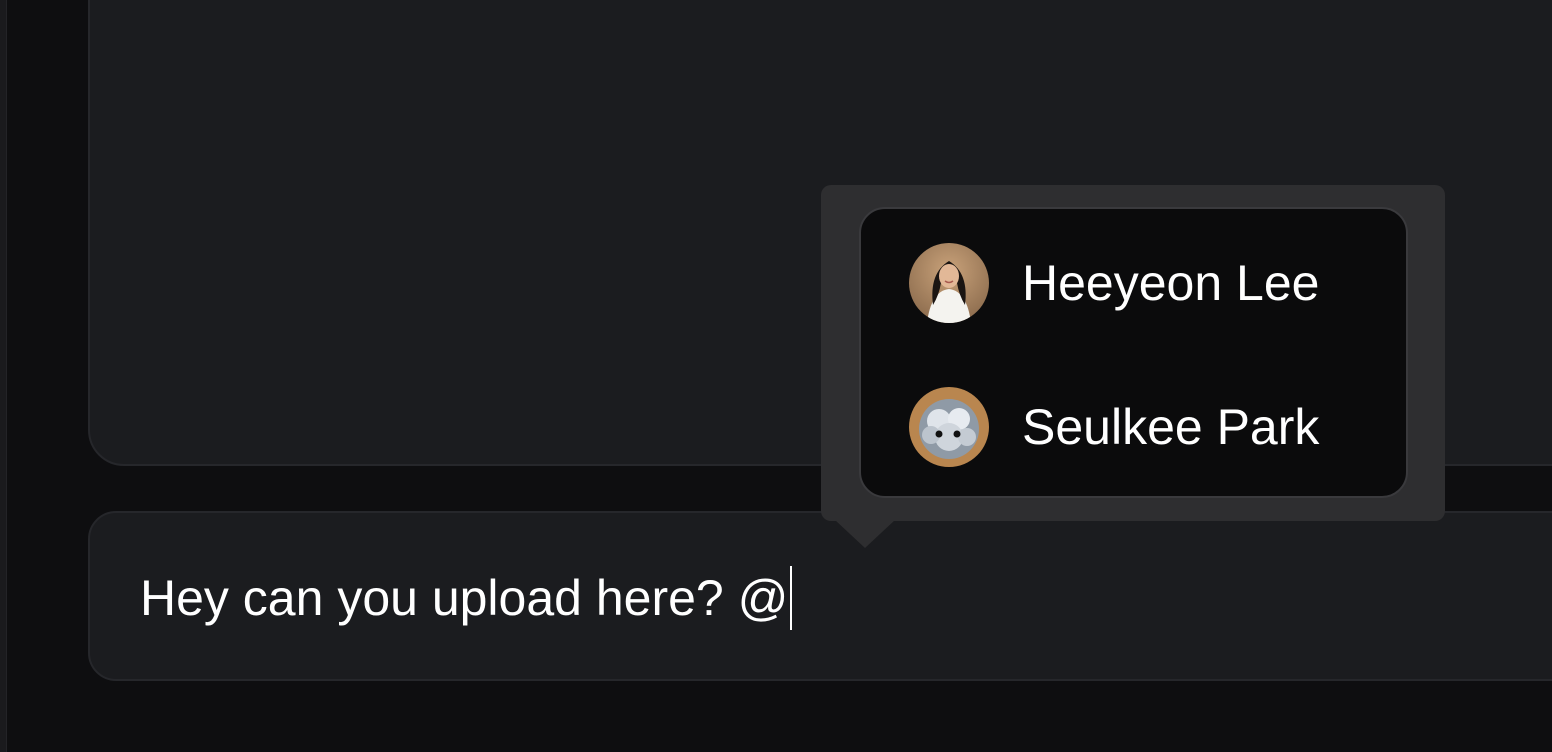  I want to click on composer-text-field: Hey can you upload here? @, so click(466, 598).